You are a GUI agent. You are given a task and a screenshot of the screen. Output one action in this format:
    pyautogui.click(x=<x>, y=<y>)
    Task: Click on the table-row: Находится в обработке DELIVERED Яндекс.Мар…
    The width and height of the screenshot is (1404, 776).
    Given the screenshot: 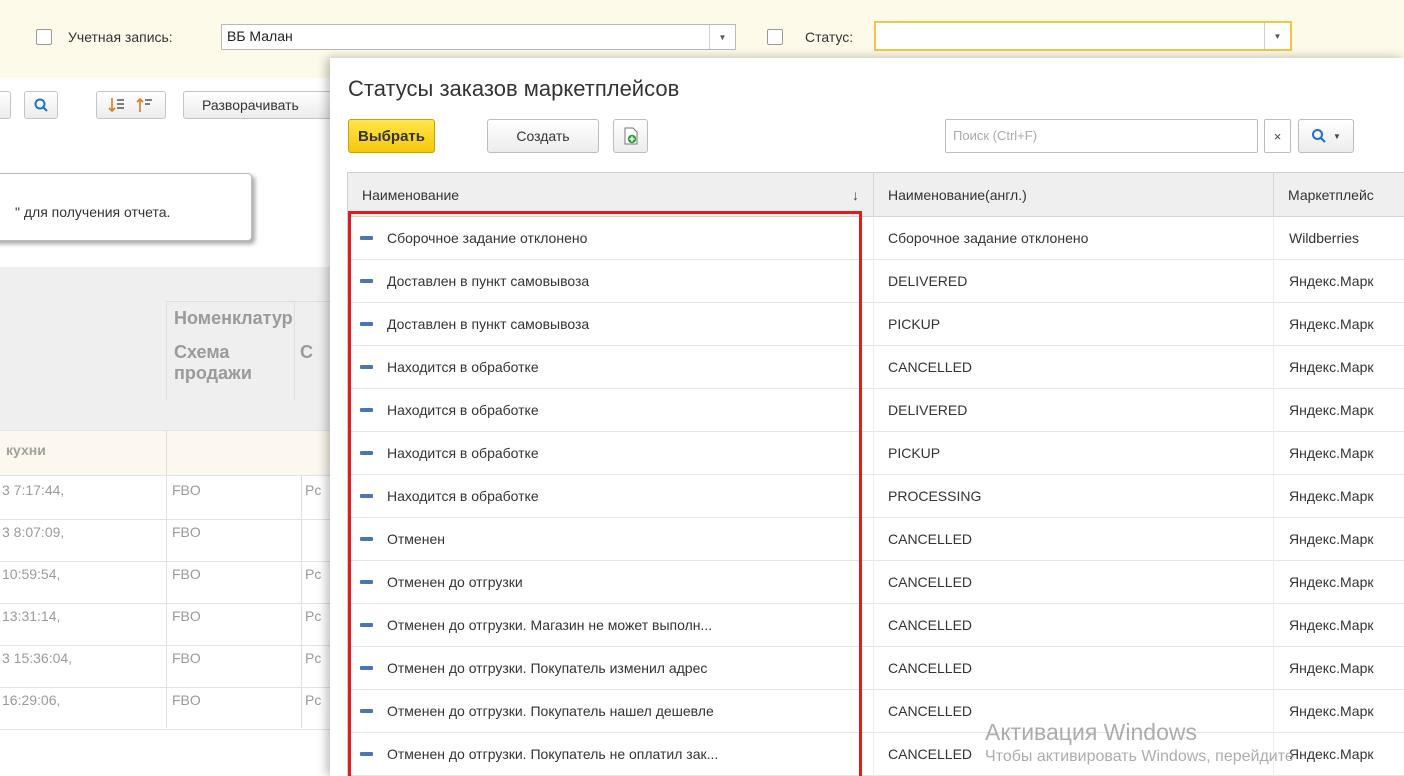 What is the action you would take?
    pyautogui.click(x=876, y=410)
    